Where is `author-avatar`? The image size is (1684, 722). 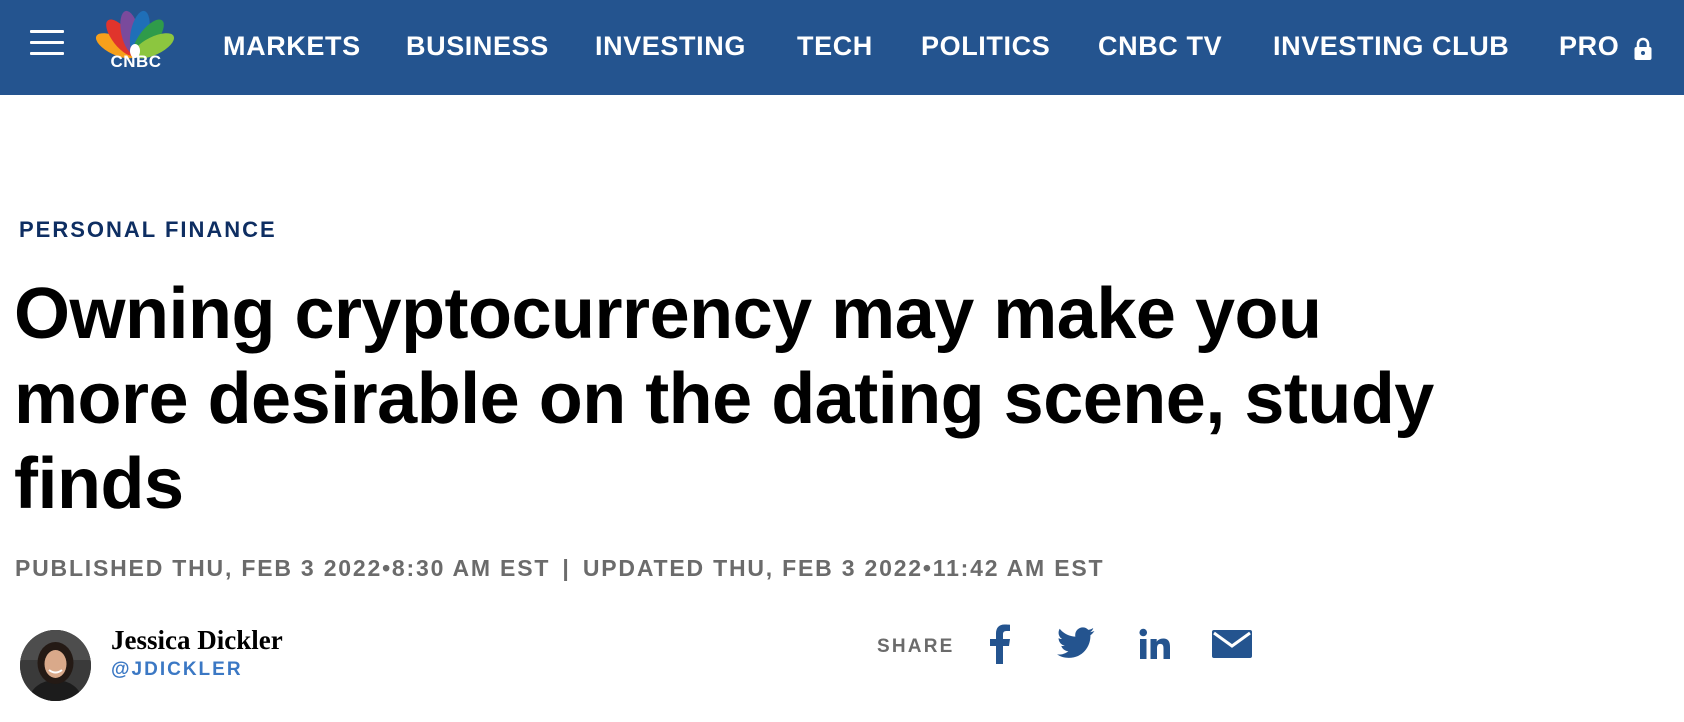
author-avatar is located at coordinates (55, 665).